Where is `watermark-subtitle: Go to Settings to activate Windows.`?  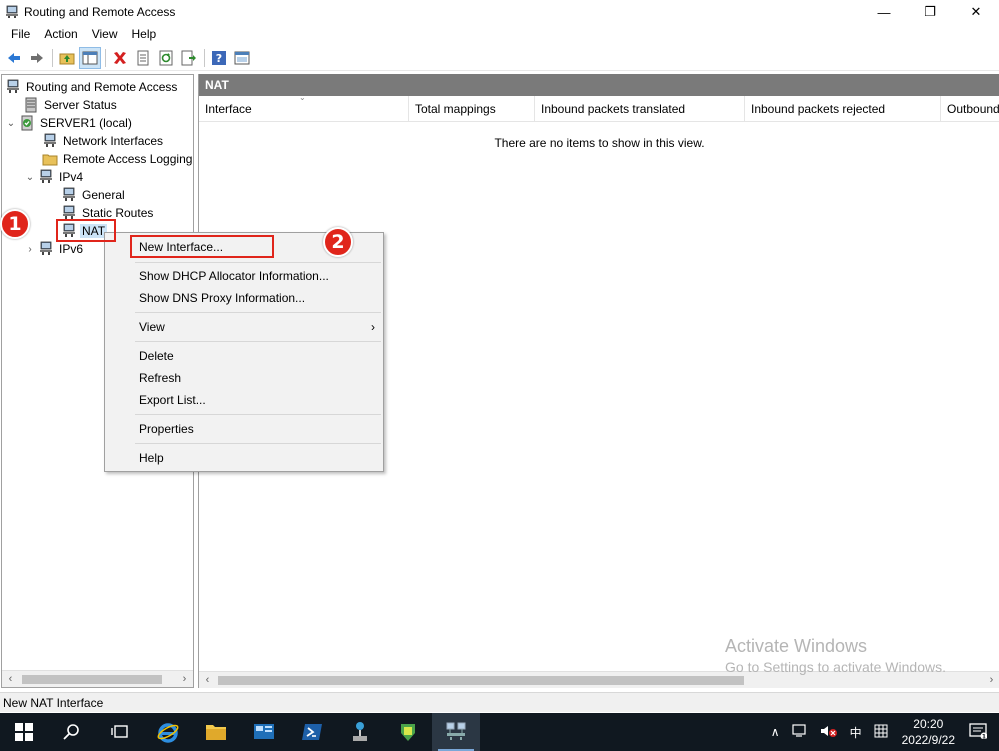 watermark-subtitle: Go to Settings to activate Windows. is located at coordinates (835, 667).